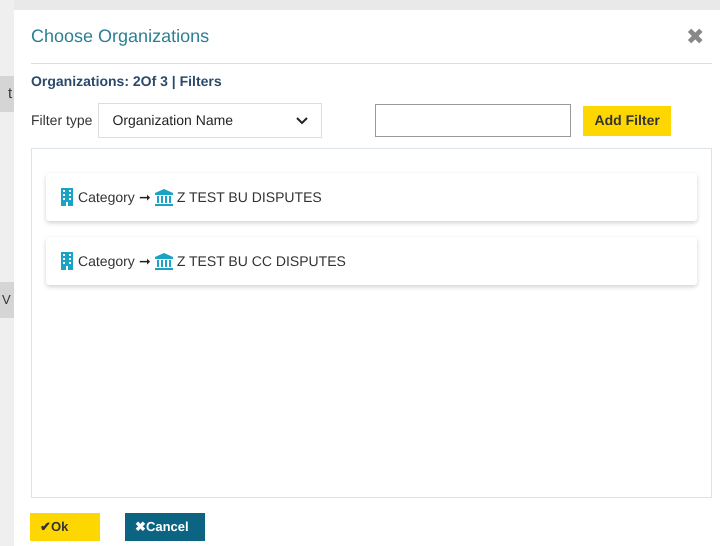  What do you see at coordinates (126, 81) in the screenshot?
I see `summary-text: Organizations: 2Of 3 | Filters` at bounding box center [126, 81].